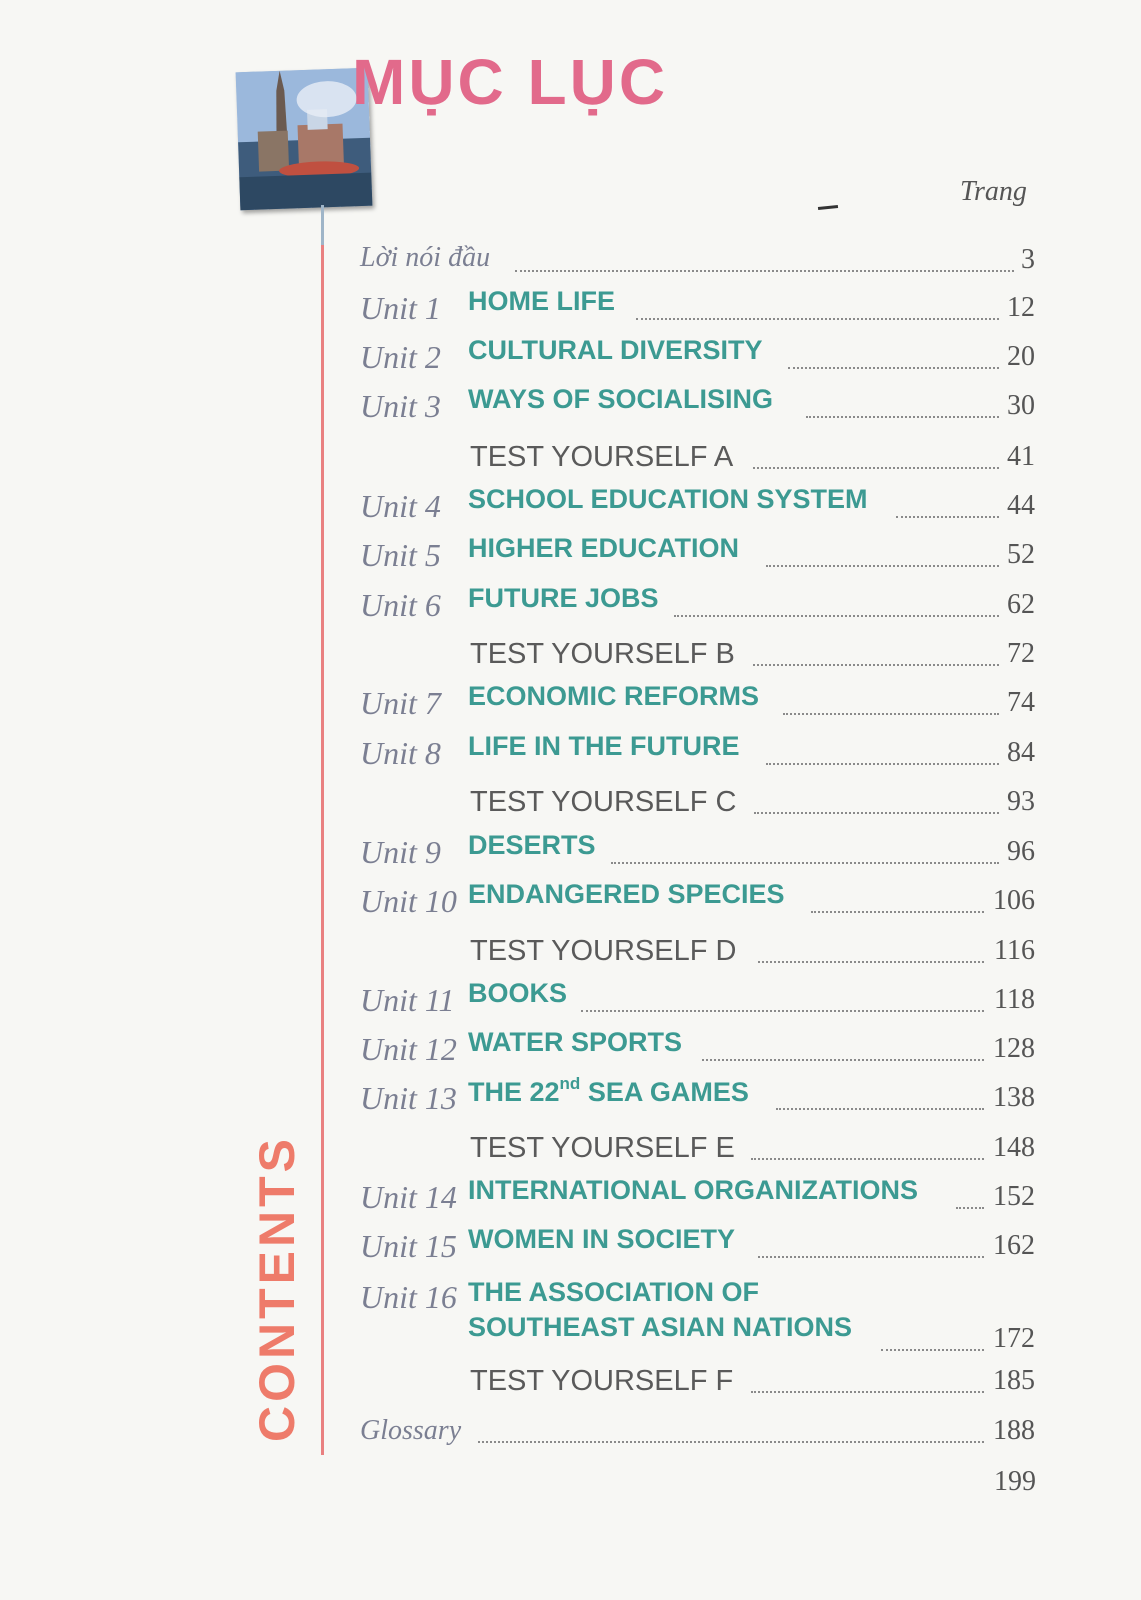 Image resolution: width=1141 pixels, height=1600 pixels. I want to click on toc-row: TEST YOURSELF E 148, so click(697, 1146).